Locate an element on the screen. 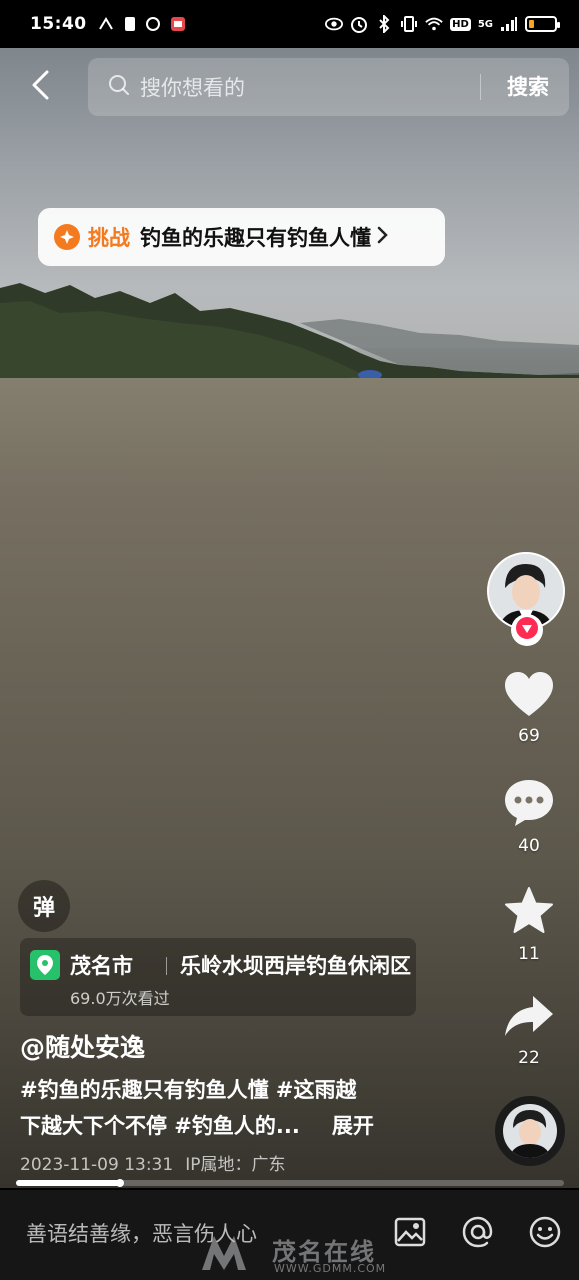 This screenshot has width=579, height=1280. emoji-icon is located at coordinates (545, 1232).